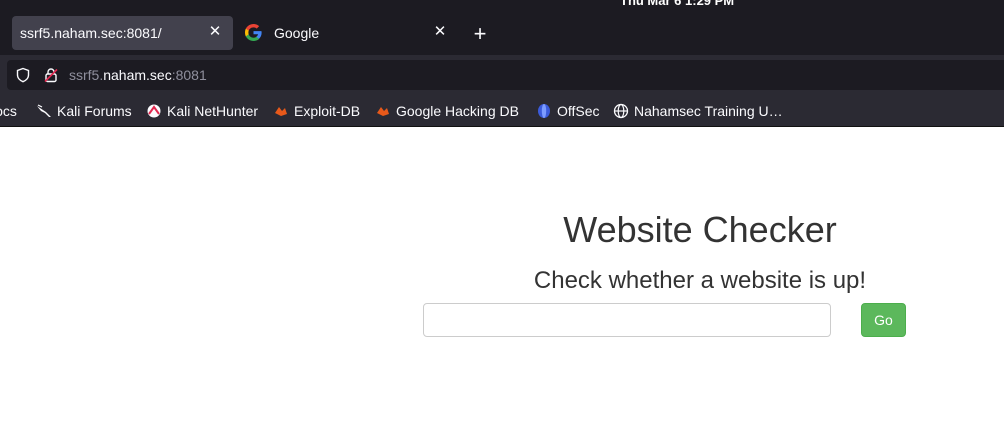 The height and width of the screenshot is (426, 1004). I want to click on bookmark-kali-forums: Kali Forums, so click(84, 111).